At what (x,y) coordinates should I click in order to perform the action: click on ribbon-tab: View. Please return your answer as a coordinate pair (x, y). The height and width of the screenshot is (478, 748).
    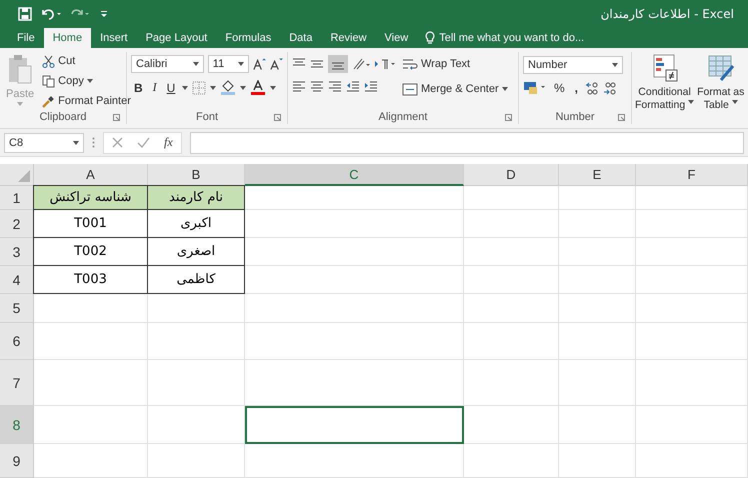
    Looking at the image, I should click on (397, 38).